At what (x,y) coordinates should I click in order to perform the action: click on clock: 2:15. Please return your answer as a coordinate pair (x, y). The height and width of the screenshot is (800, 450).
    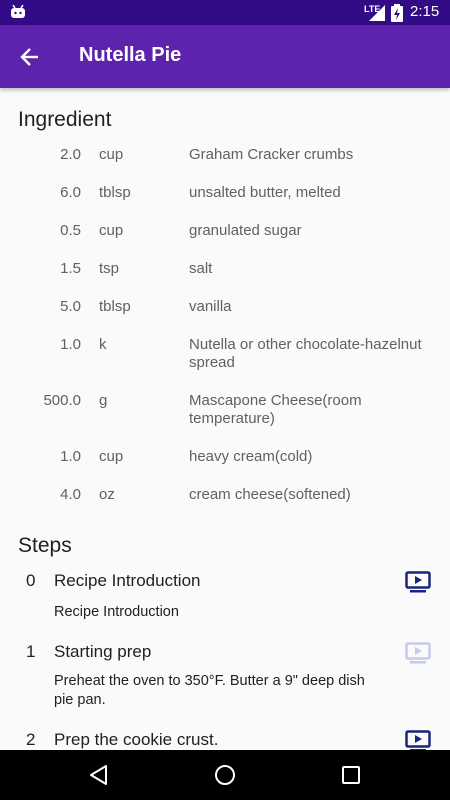
    Looking at the image, I should click on (425, 11).